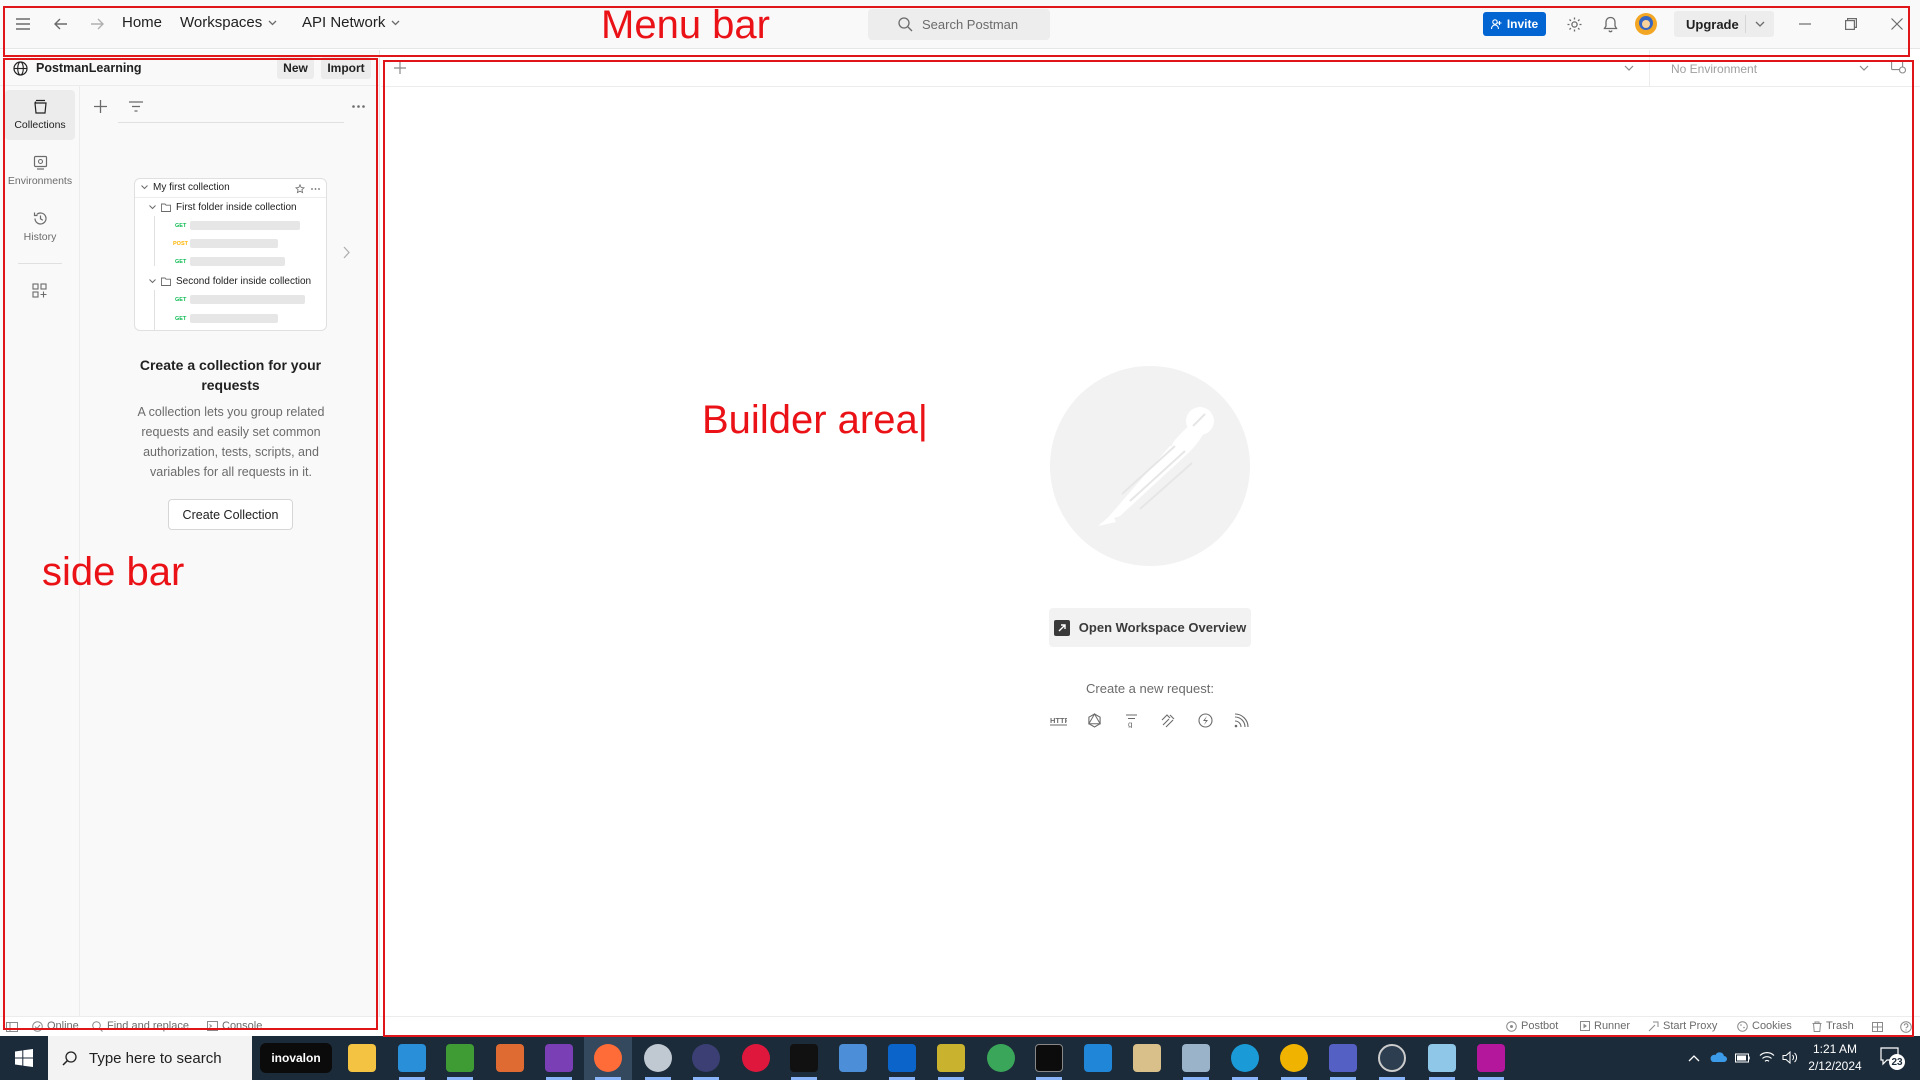  Describe the element at coordinates (1851, 24) in the screenshot. I see `restore-window-icon` at that location.